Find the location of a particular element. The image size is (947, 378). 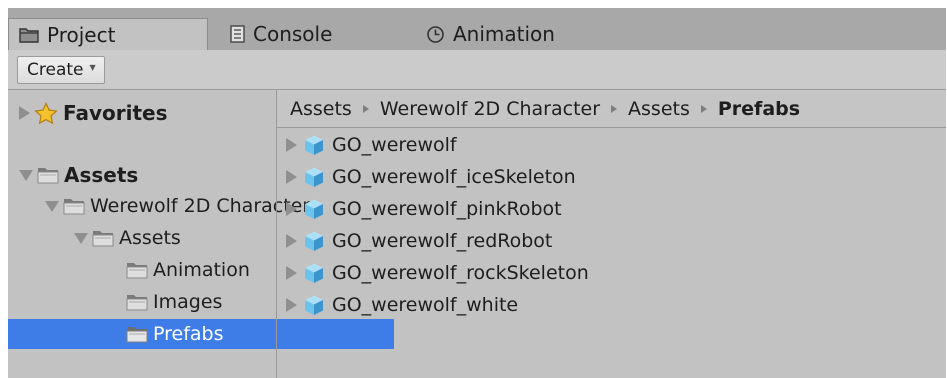

tab-project: Project is located at coordinates (108, 34).